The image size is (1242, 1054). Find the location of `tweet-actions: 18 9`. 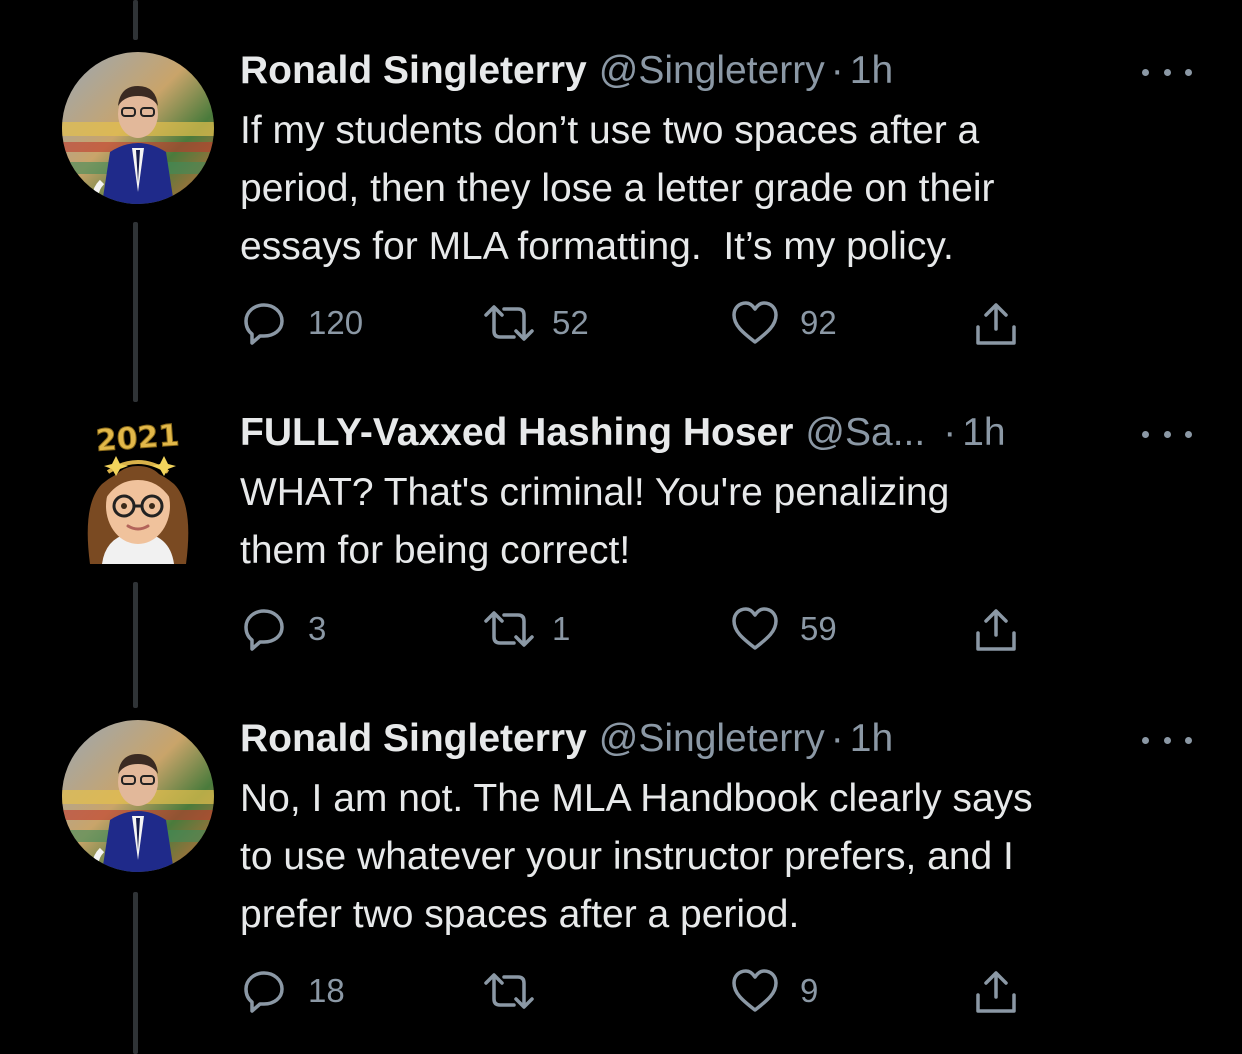

tweet-actions: 18 9 is located at coordinates (640, 991).